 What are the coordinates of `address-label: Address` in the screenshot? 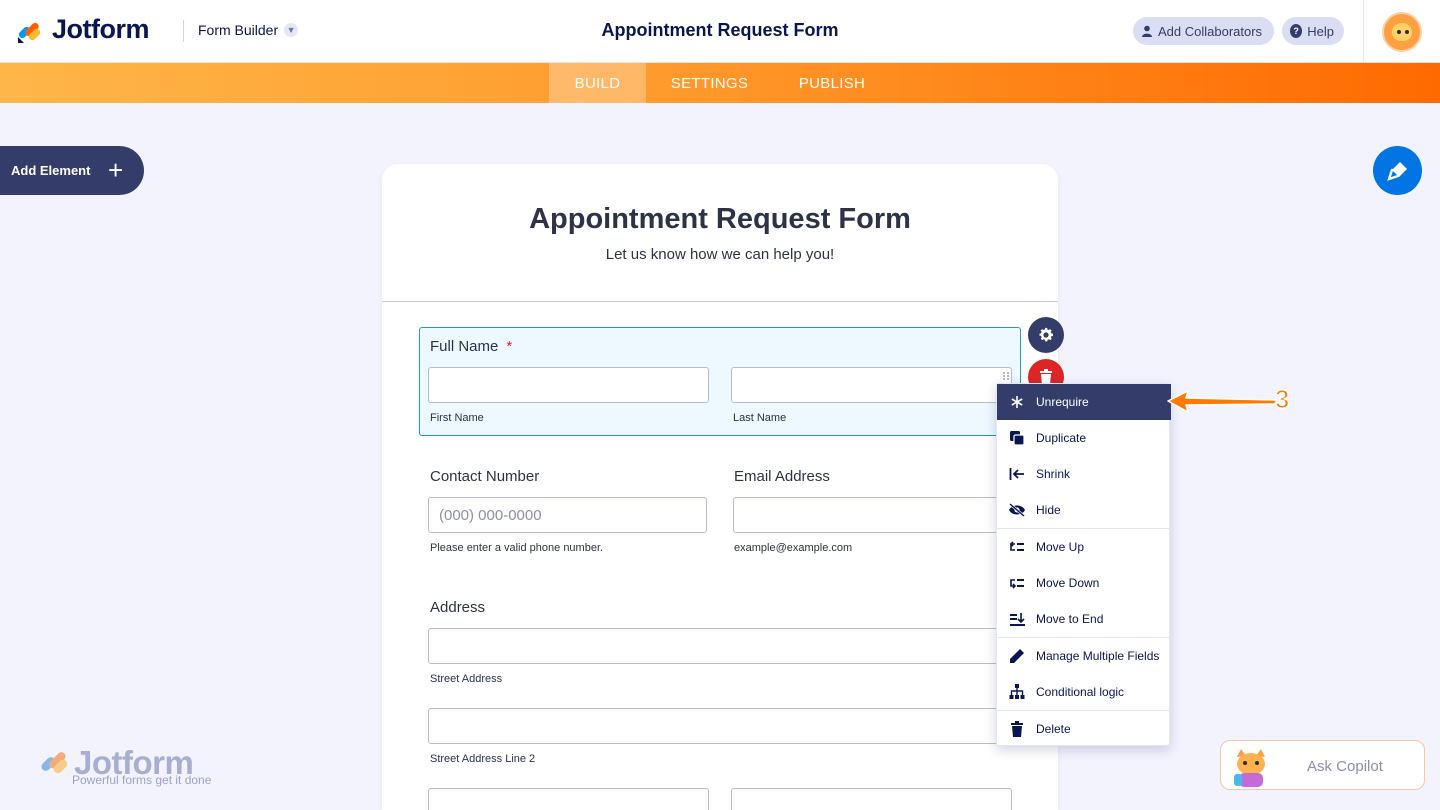 It's located at (457, 607).